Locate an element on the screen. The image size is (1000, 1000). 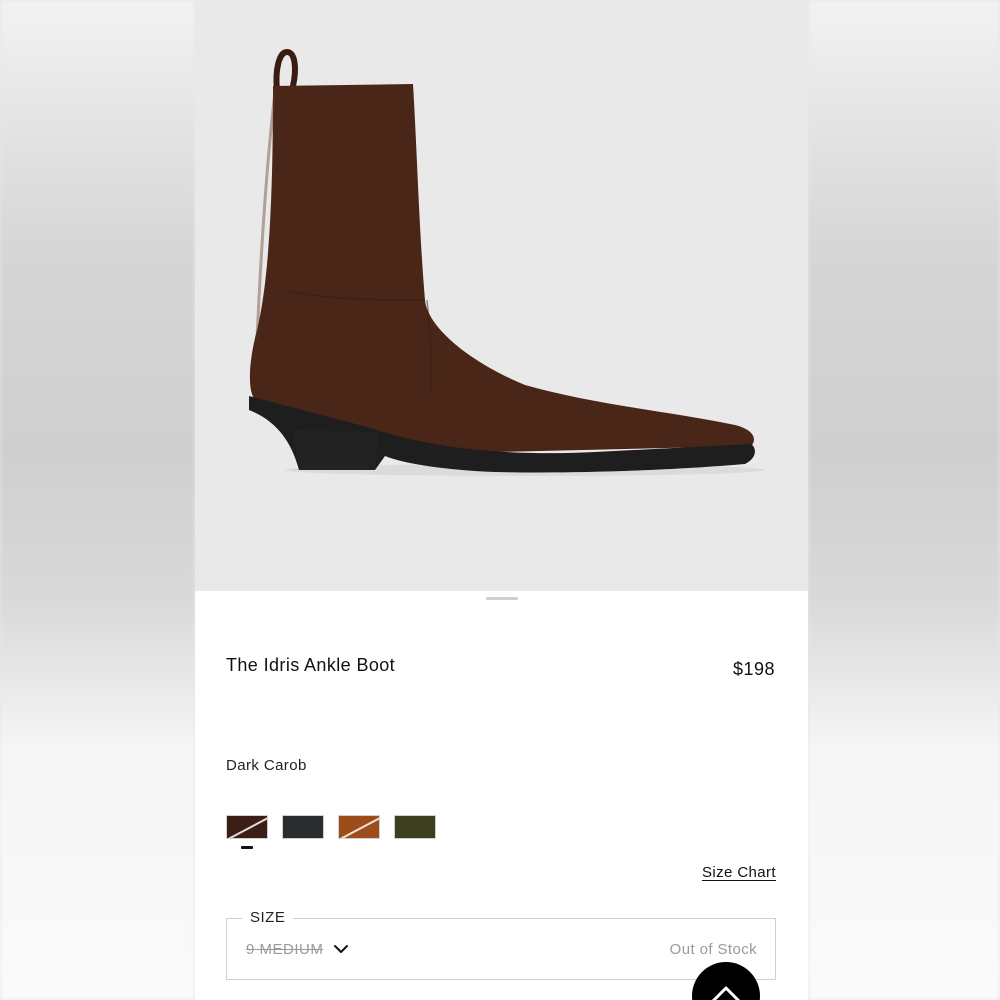
size-chart-link: Size Chart is located at coordinates (739, 872).